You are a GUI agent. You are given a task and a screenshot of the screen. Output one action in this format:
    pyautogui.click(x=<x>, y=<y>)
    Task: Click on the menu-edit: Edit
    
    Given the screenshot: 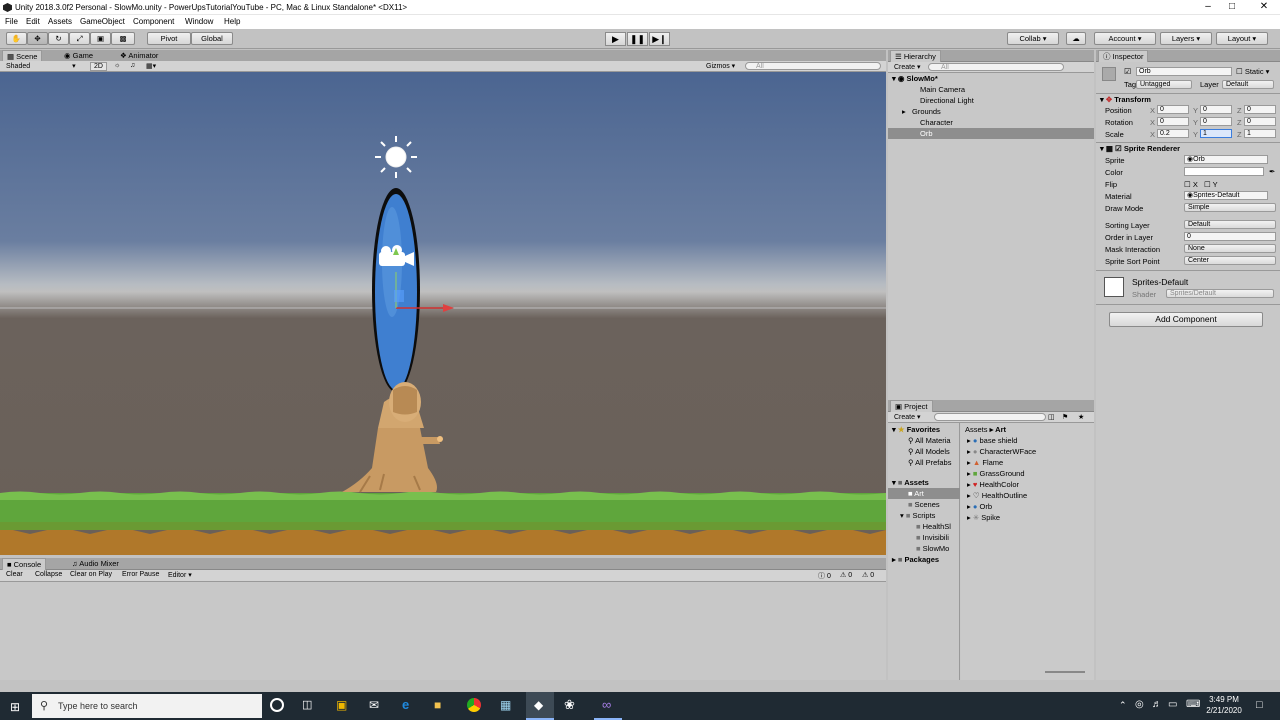 What is the action you would take?
    pyautogui.click(x=33, y=21)
    